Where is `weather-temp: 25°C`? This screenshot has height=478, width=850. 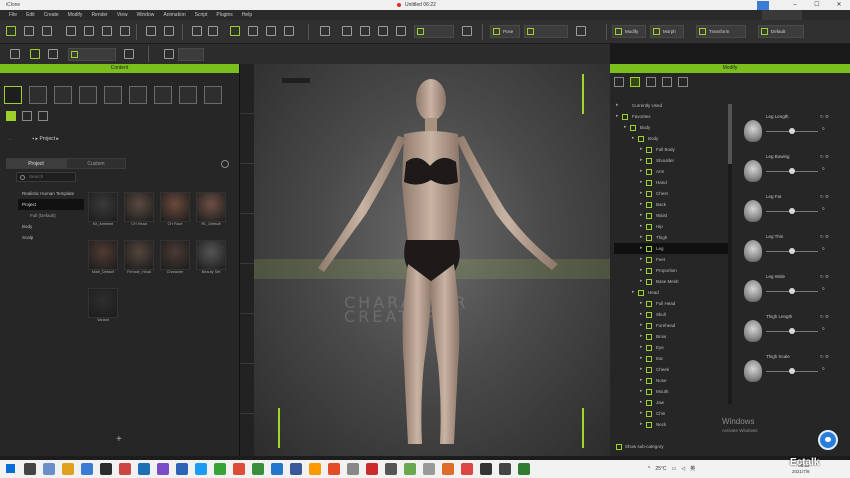
weather-temp: 25°C is located at coordinates (660, 469).